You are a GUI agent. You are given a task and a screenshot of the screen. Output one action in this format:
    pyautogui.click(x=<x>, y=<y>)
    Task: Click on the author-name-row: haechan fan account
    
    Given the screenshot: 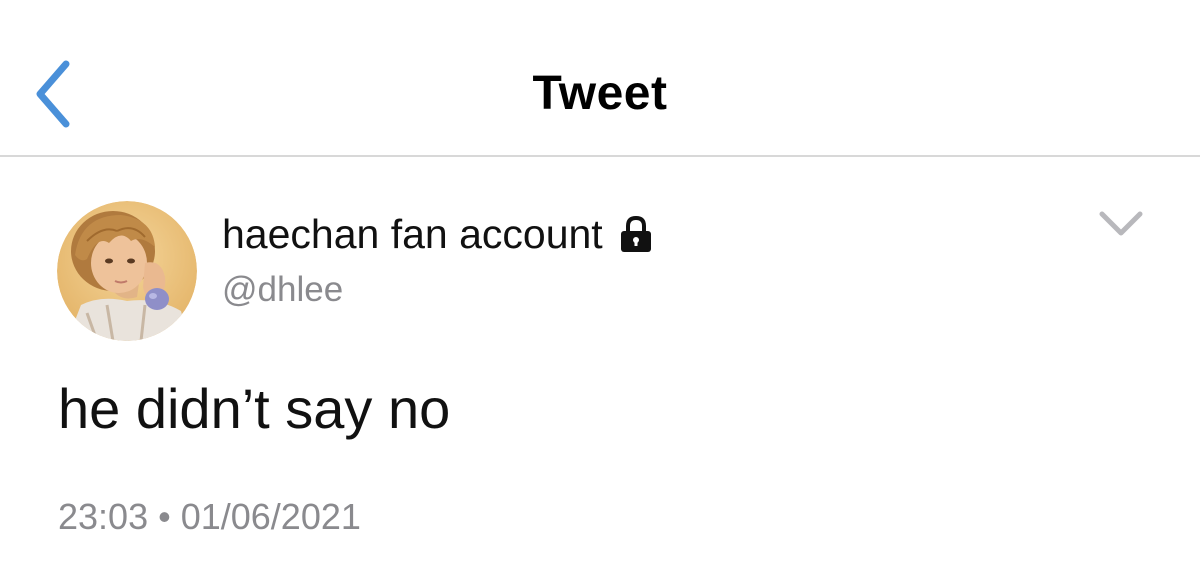 What is the action you would take?
    pyautogui.click(x=437, y=234)
    